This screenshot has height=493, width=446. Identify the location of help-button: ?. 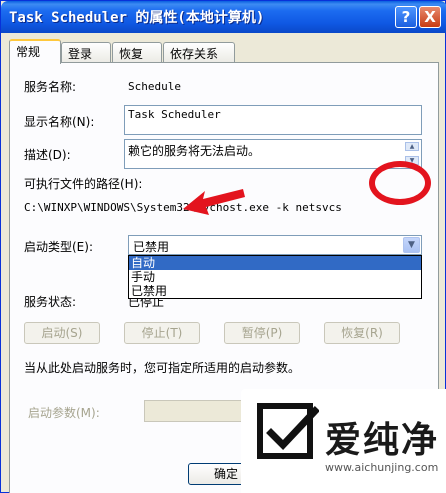
(406, 17).